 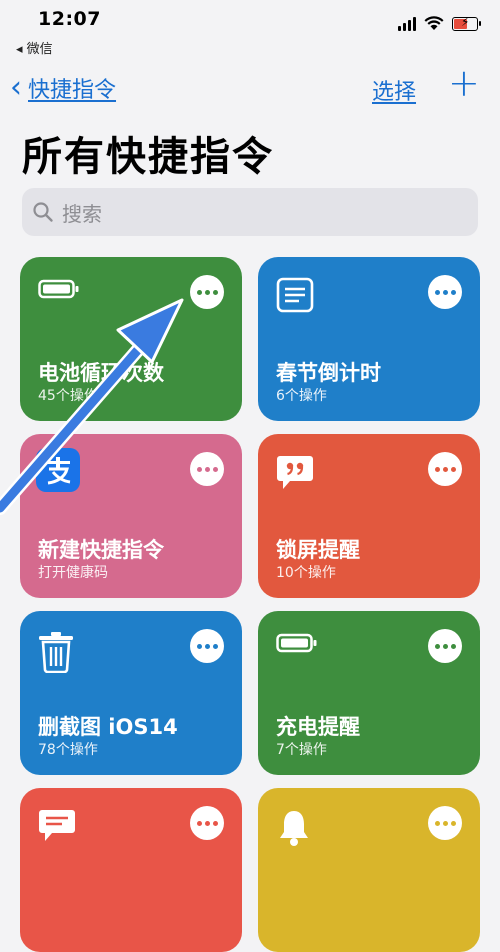 I want to click on wifi-icon, so click(x=434, y=23).